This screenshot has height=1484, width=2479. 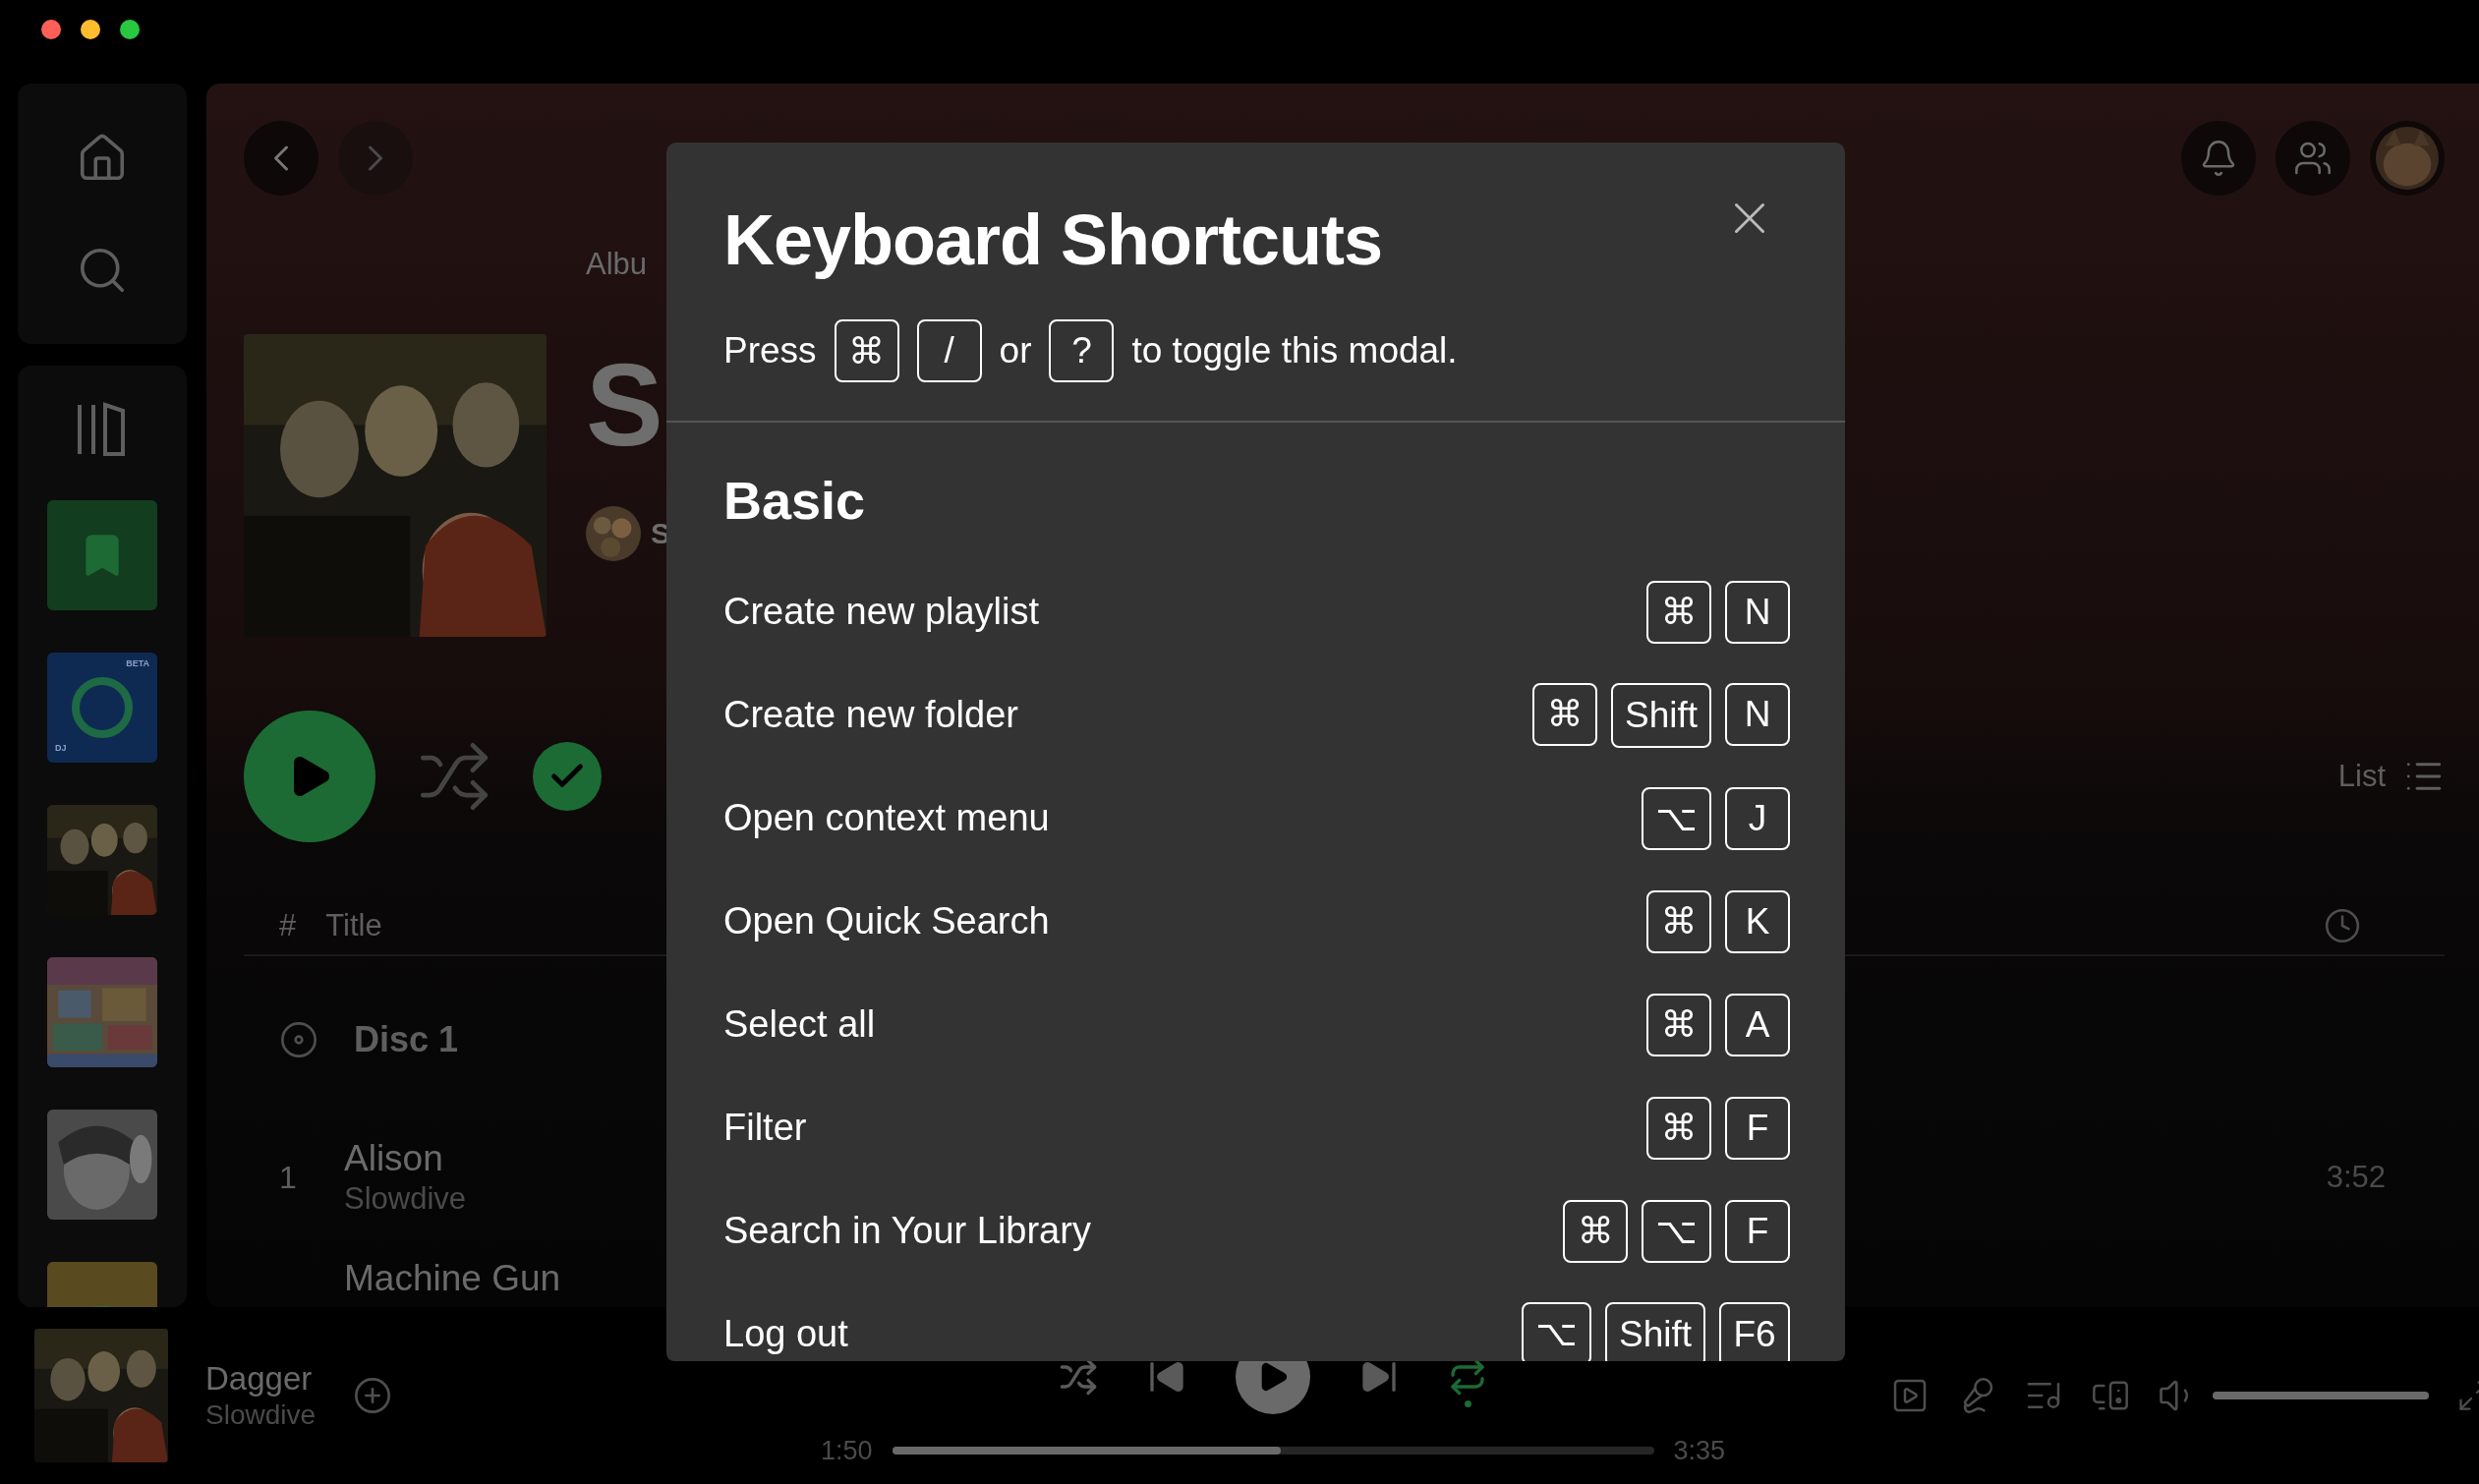 What do you see at coordinates (618, 264) in the screenshot?
I see `album-type-label: Albu` at bounding box center [618, 264].